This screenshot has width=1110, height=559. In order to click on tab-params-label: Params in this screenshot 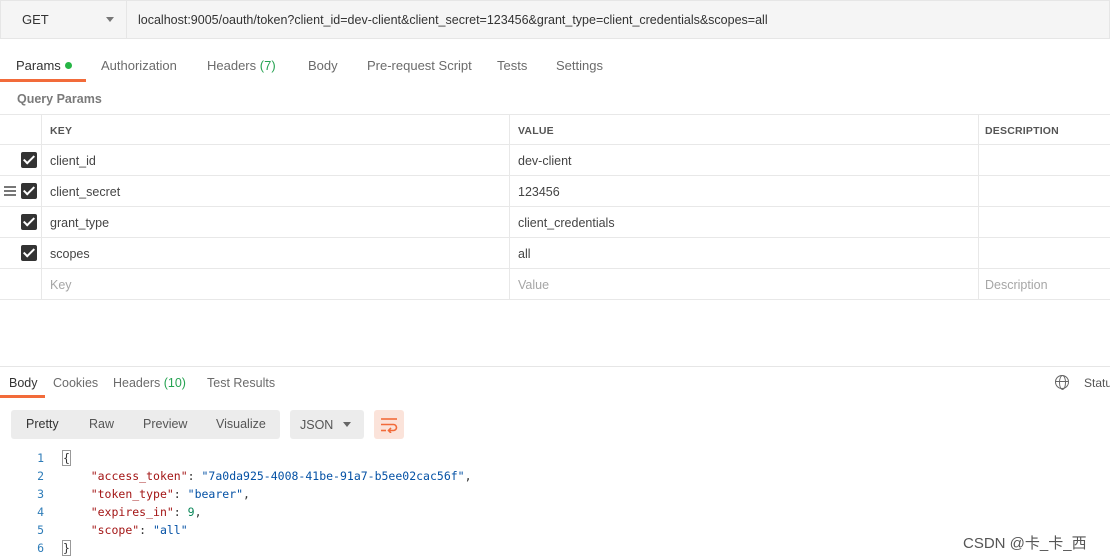, I will do `click(38, 65)`.